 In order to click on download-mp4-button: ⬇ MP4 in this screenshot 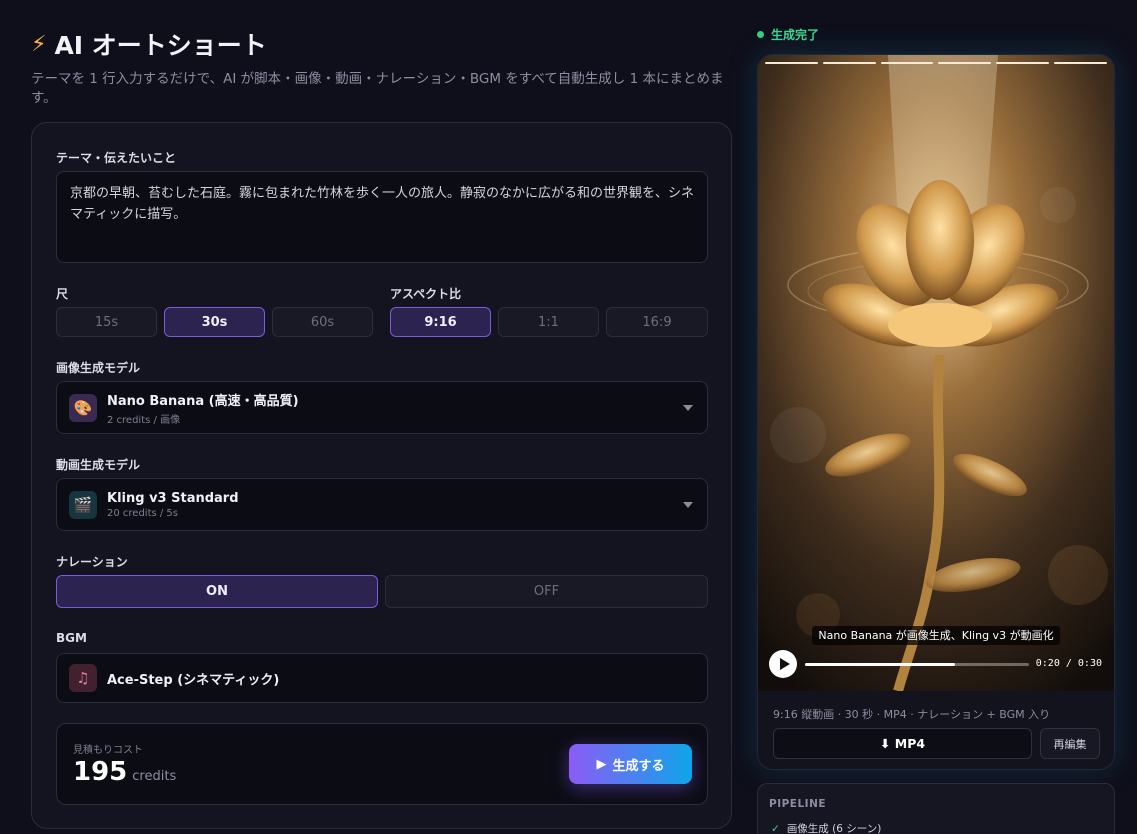, I will do `click(902, 743)`.